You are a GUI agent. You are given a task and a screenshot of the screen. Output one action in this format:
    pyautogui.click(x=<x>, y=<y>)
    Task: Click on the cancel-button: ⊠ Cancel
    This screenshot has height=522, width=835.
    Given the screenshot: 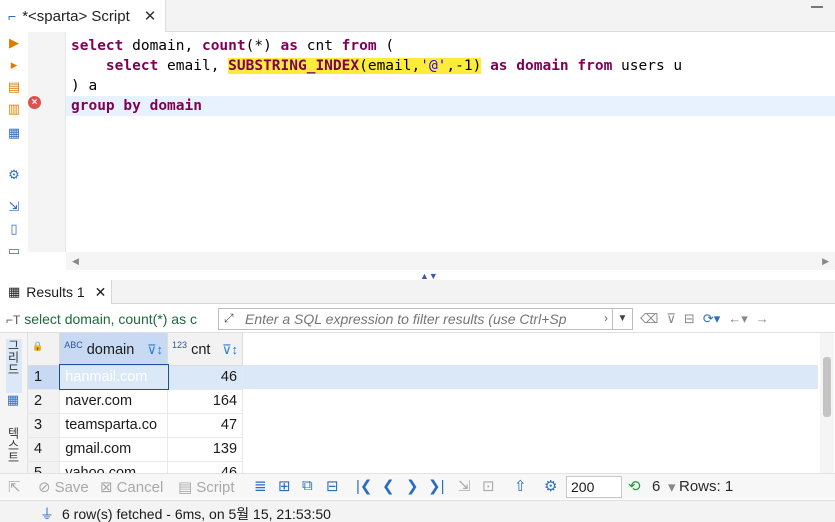 What is the action you would take?
    pyautogui.click(x=132, y=487)
    